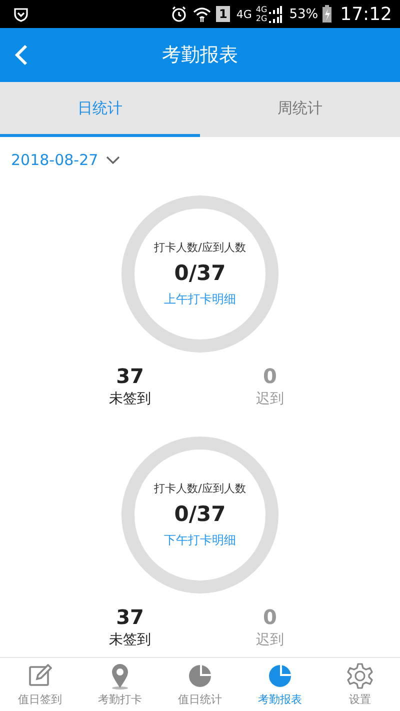 The image size is (400, 711). Describe the element at coordinates (360, 676) in the screenshot. I see `settings-icon` at that location.